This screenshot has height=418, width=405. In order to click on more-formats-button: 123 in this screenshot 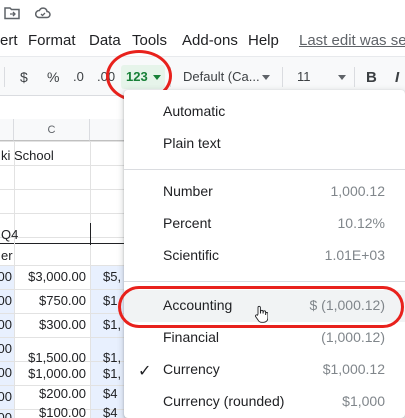, I will do `click(143, 77)`.